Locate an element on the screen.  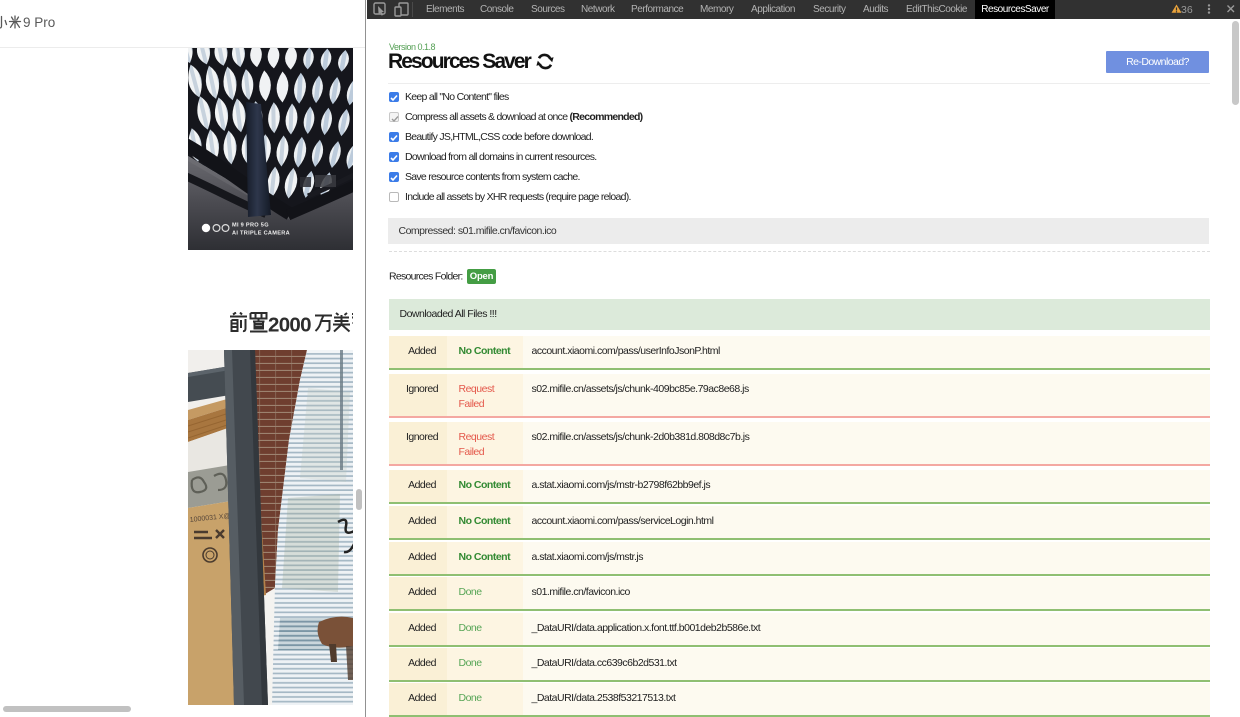
svg-text: 9 Pro is located at coordinates (39, 22).